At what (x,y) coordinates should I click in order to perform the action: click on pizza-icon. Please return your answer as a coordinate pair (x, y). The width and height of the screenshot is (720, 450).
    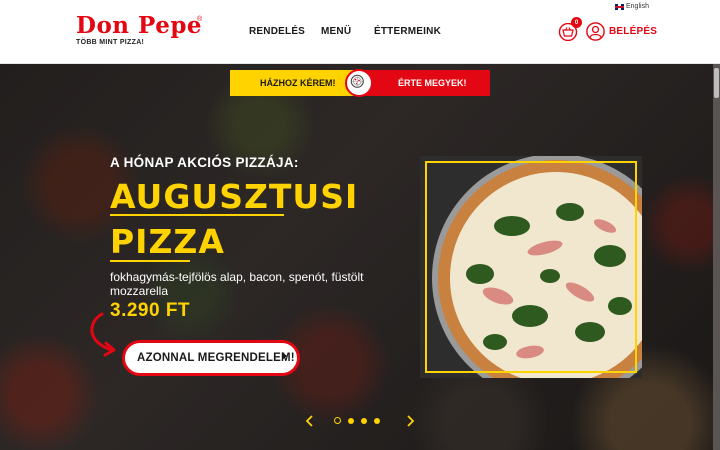
    Looking at the image, I should click on (359, 83).